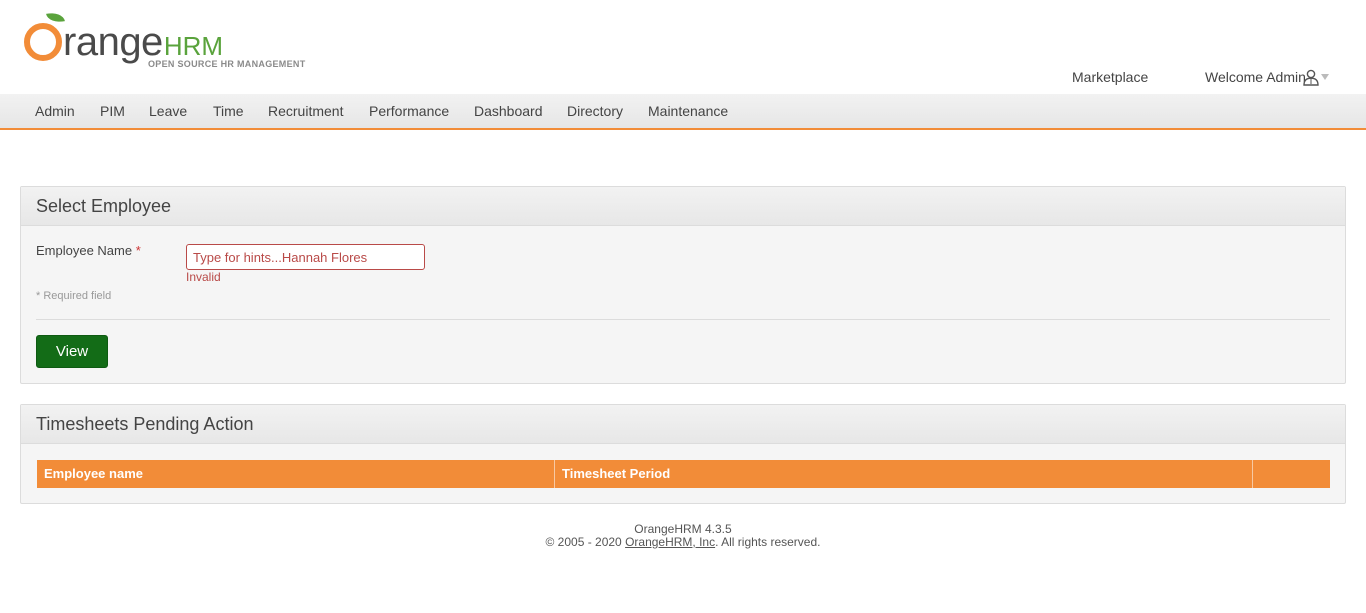 The width and height of the screenshot is (1366, 613). I want to click on orangehrm-logo: rangeHRM OPEN SOURCE HR MANAGEMENT, so click(169, 42).